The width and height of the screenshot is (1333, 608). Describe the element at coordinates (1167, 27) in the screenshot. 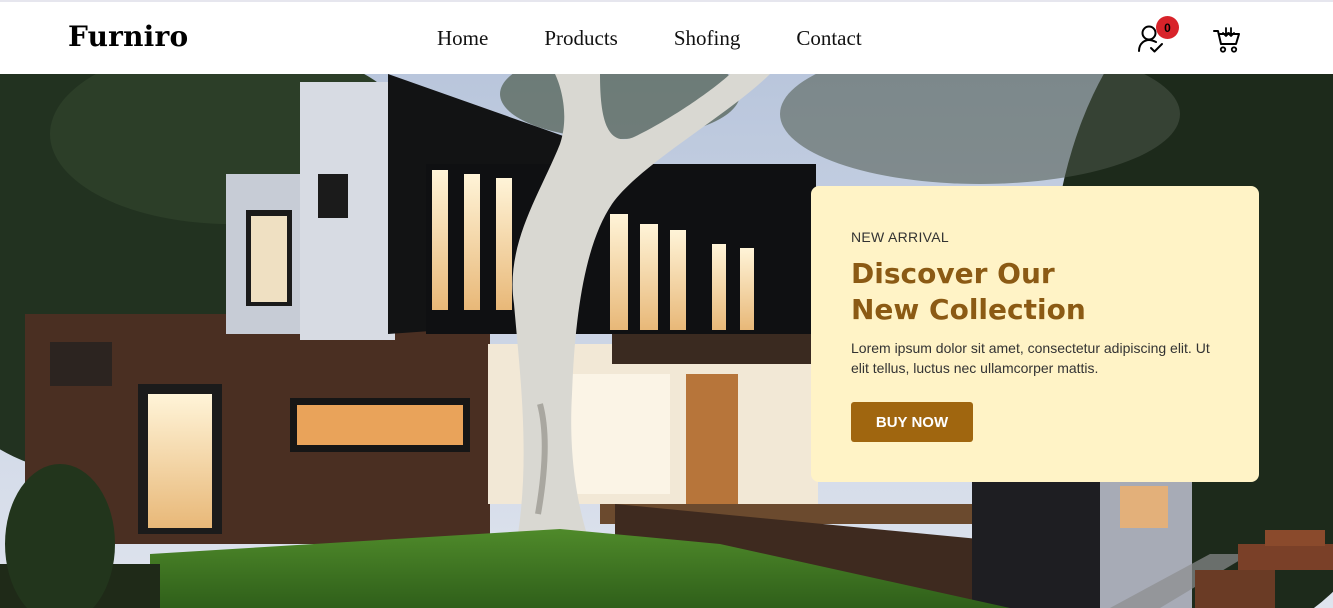

I see `notification-badge: 0` at that location.